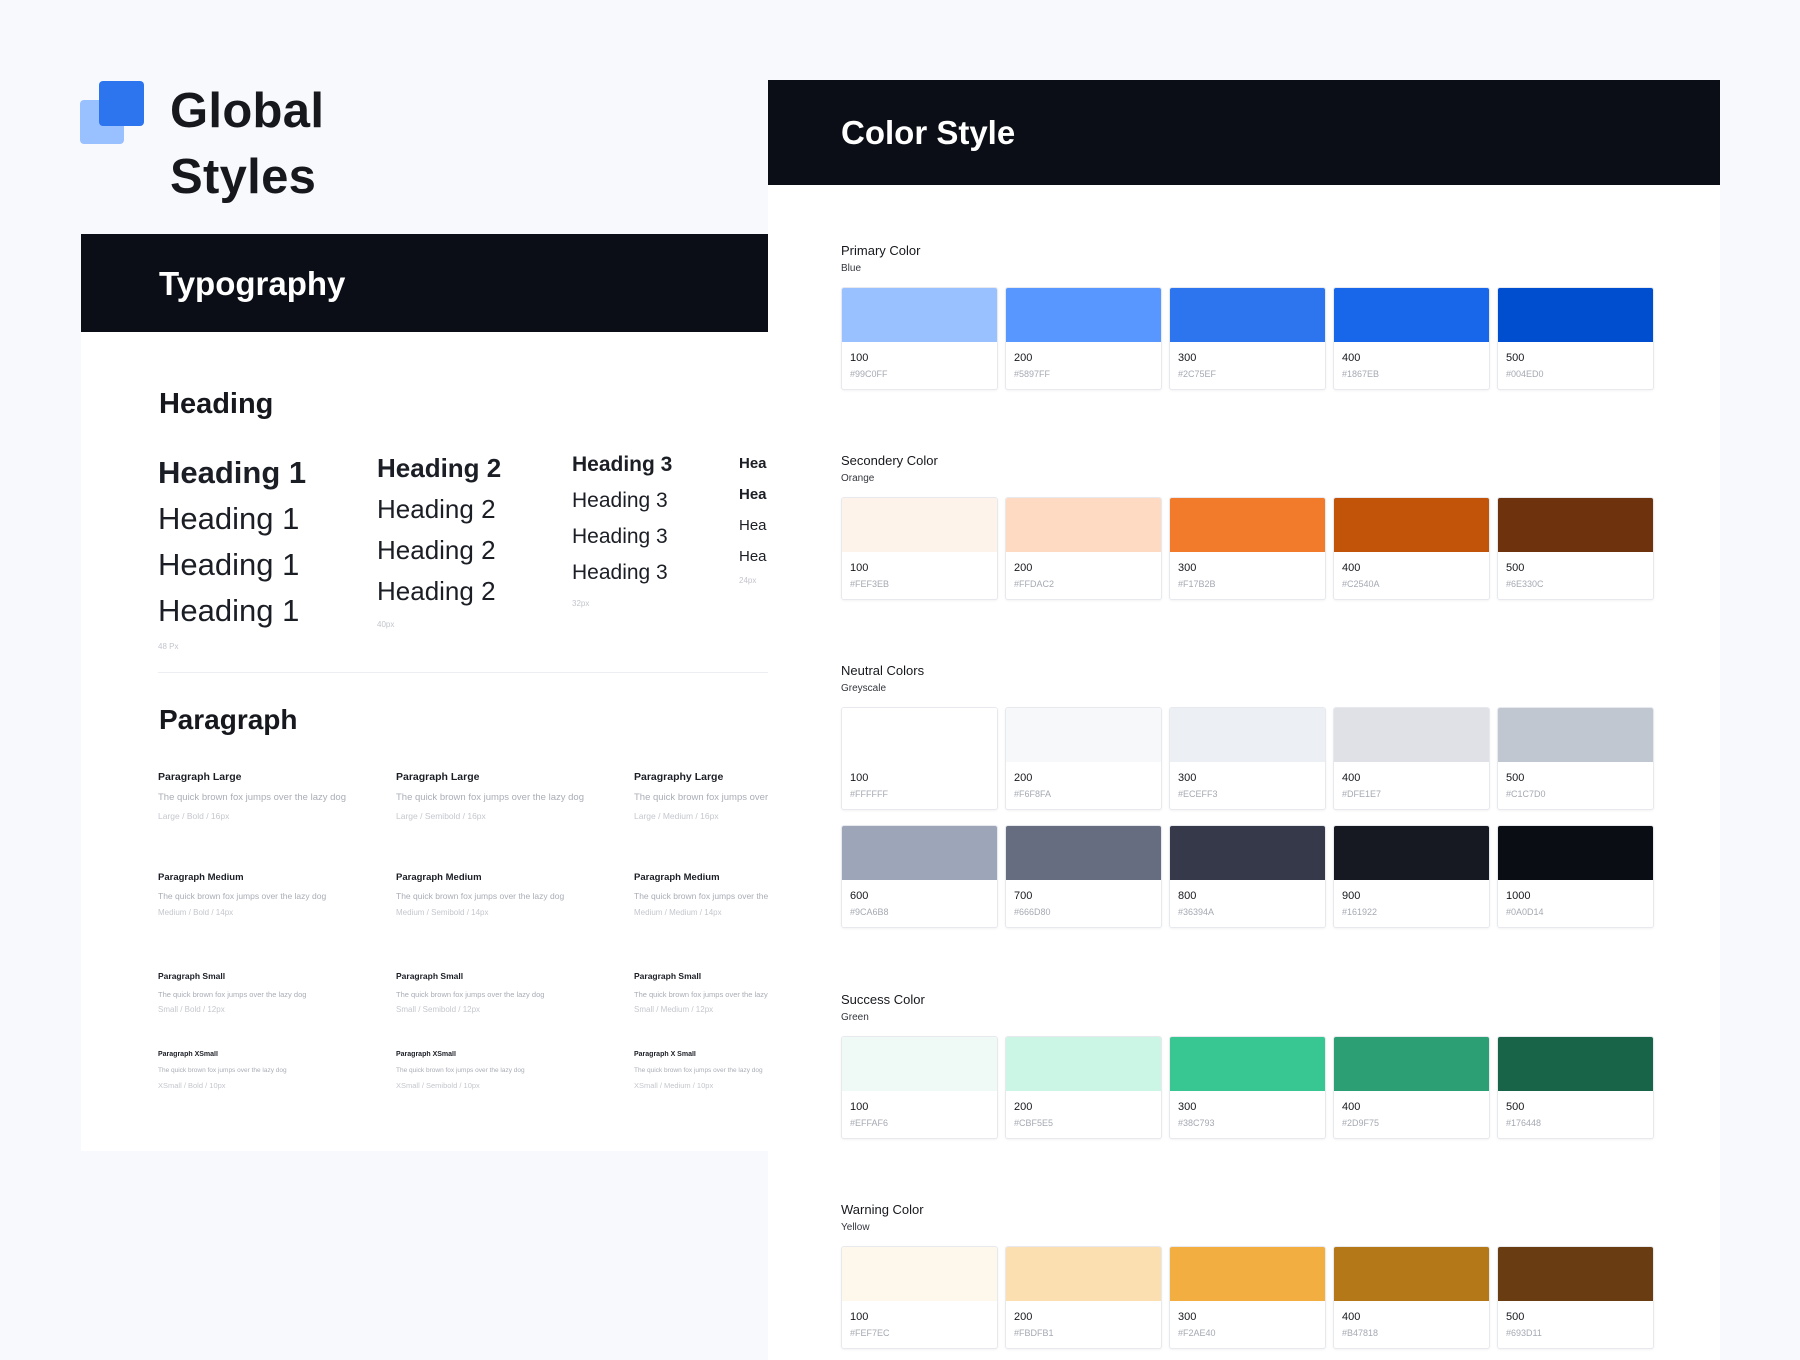  What do you see at coordinates (1351, 896) in the screenshot?
I see `swatch-shade-label: 900` at bounding box center [1351, 896].